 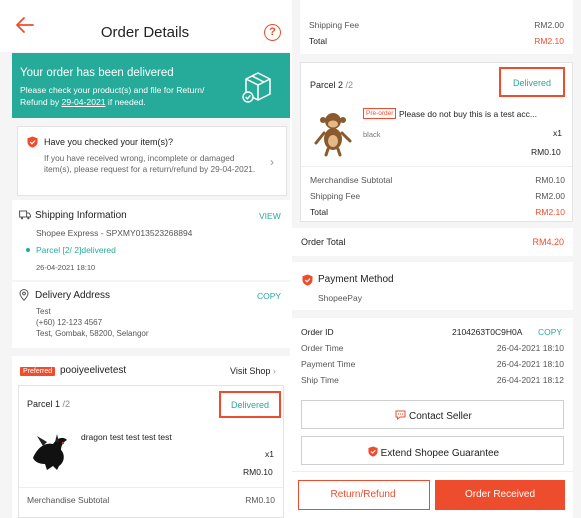 I want to click on check-items-title: Have you checked your item(s)?, so click(x=109, y=142).